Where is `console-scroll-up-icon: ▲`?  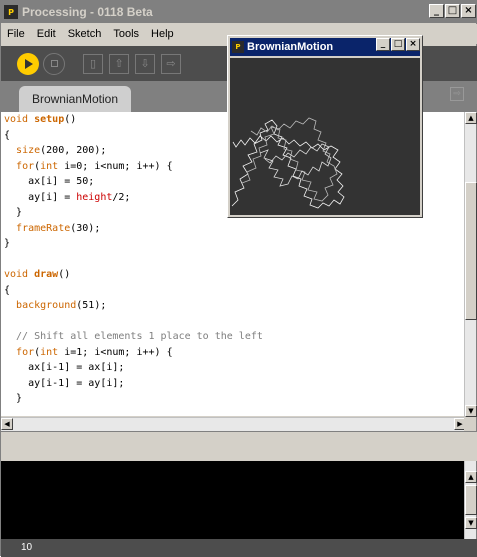 console-scroll-up-icon: ▲ is located at coordinates (471, 477).